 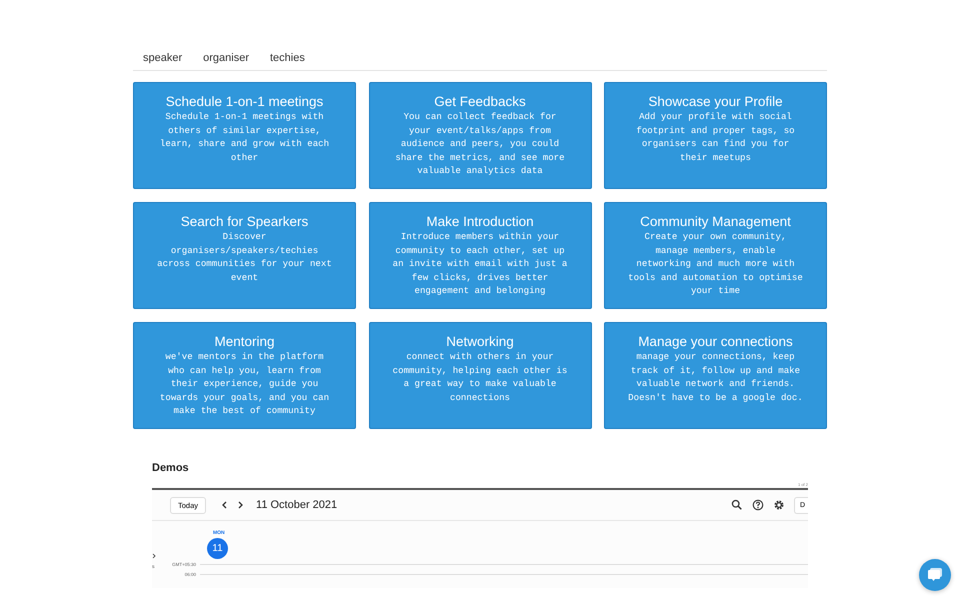 I want to click on section-heading: Demos, so click(x=171, y=468).